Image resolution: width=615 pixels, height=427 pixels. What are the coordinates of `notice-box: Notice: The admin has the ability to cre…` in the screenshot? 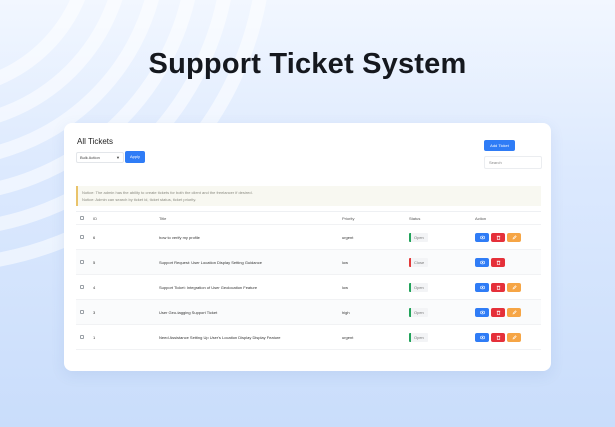 It's located at (308, 196).